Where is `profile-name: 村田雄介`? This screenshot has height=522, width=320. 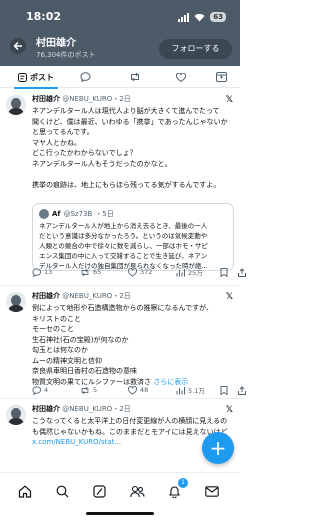
profile-name: 村田雄介 is located at coordinates (56, 43).